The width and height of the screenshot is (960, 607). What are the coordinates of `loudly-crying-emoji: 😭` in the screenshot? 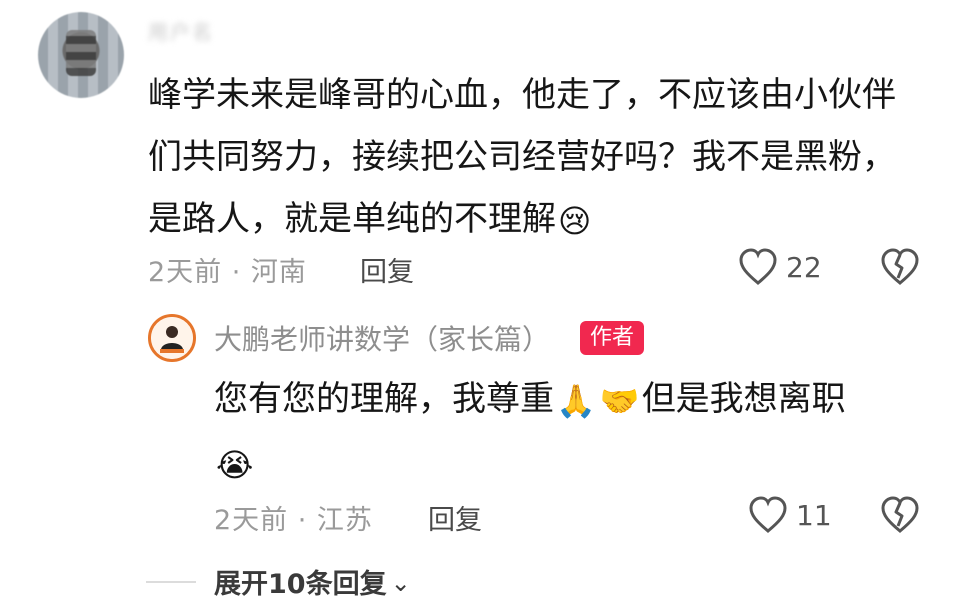 It's located at (235, 465).